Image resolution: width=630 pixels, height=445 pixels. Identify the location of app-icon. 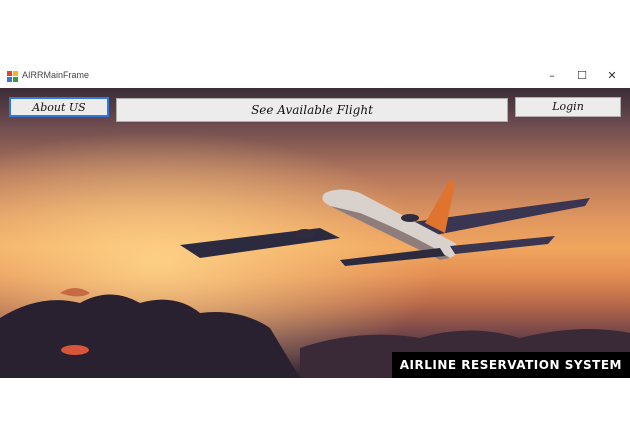
(12, 76).